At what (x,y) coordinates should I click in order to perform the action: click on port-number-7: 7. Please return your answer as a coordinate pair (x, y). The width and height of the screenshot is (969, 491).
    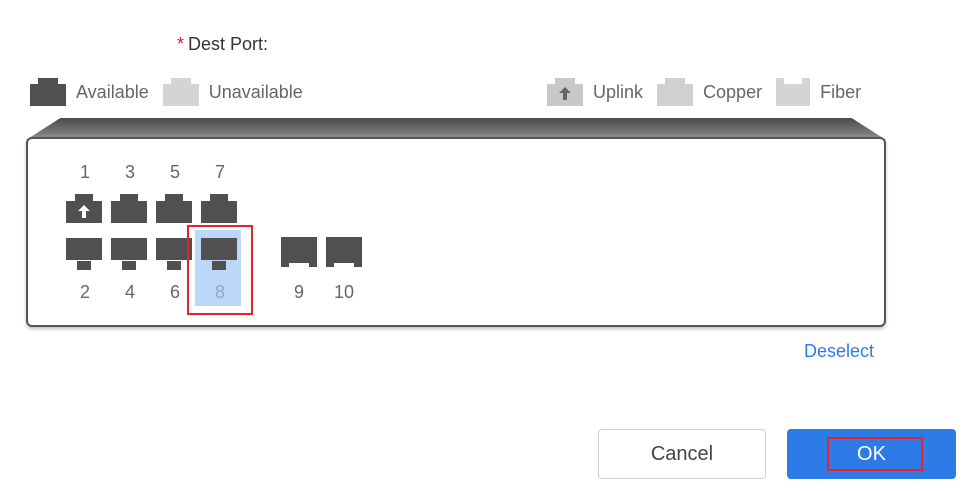
    Looking at the image, I should click on (219, 172).